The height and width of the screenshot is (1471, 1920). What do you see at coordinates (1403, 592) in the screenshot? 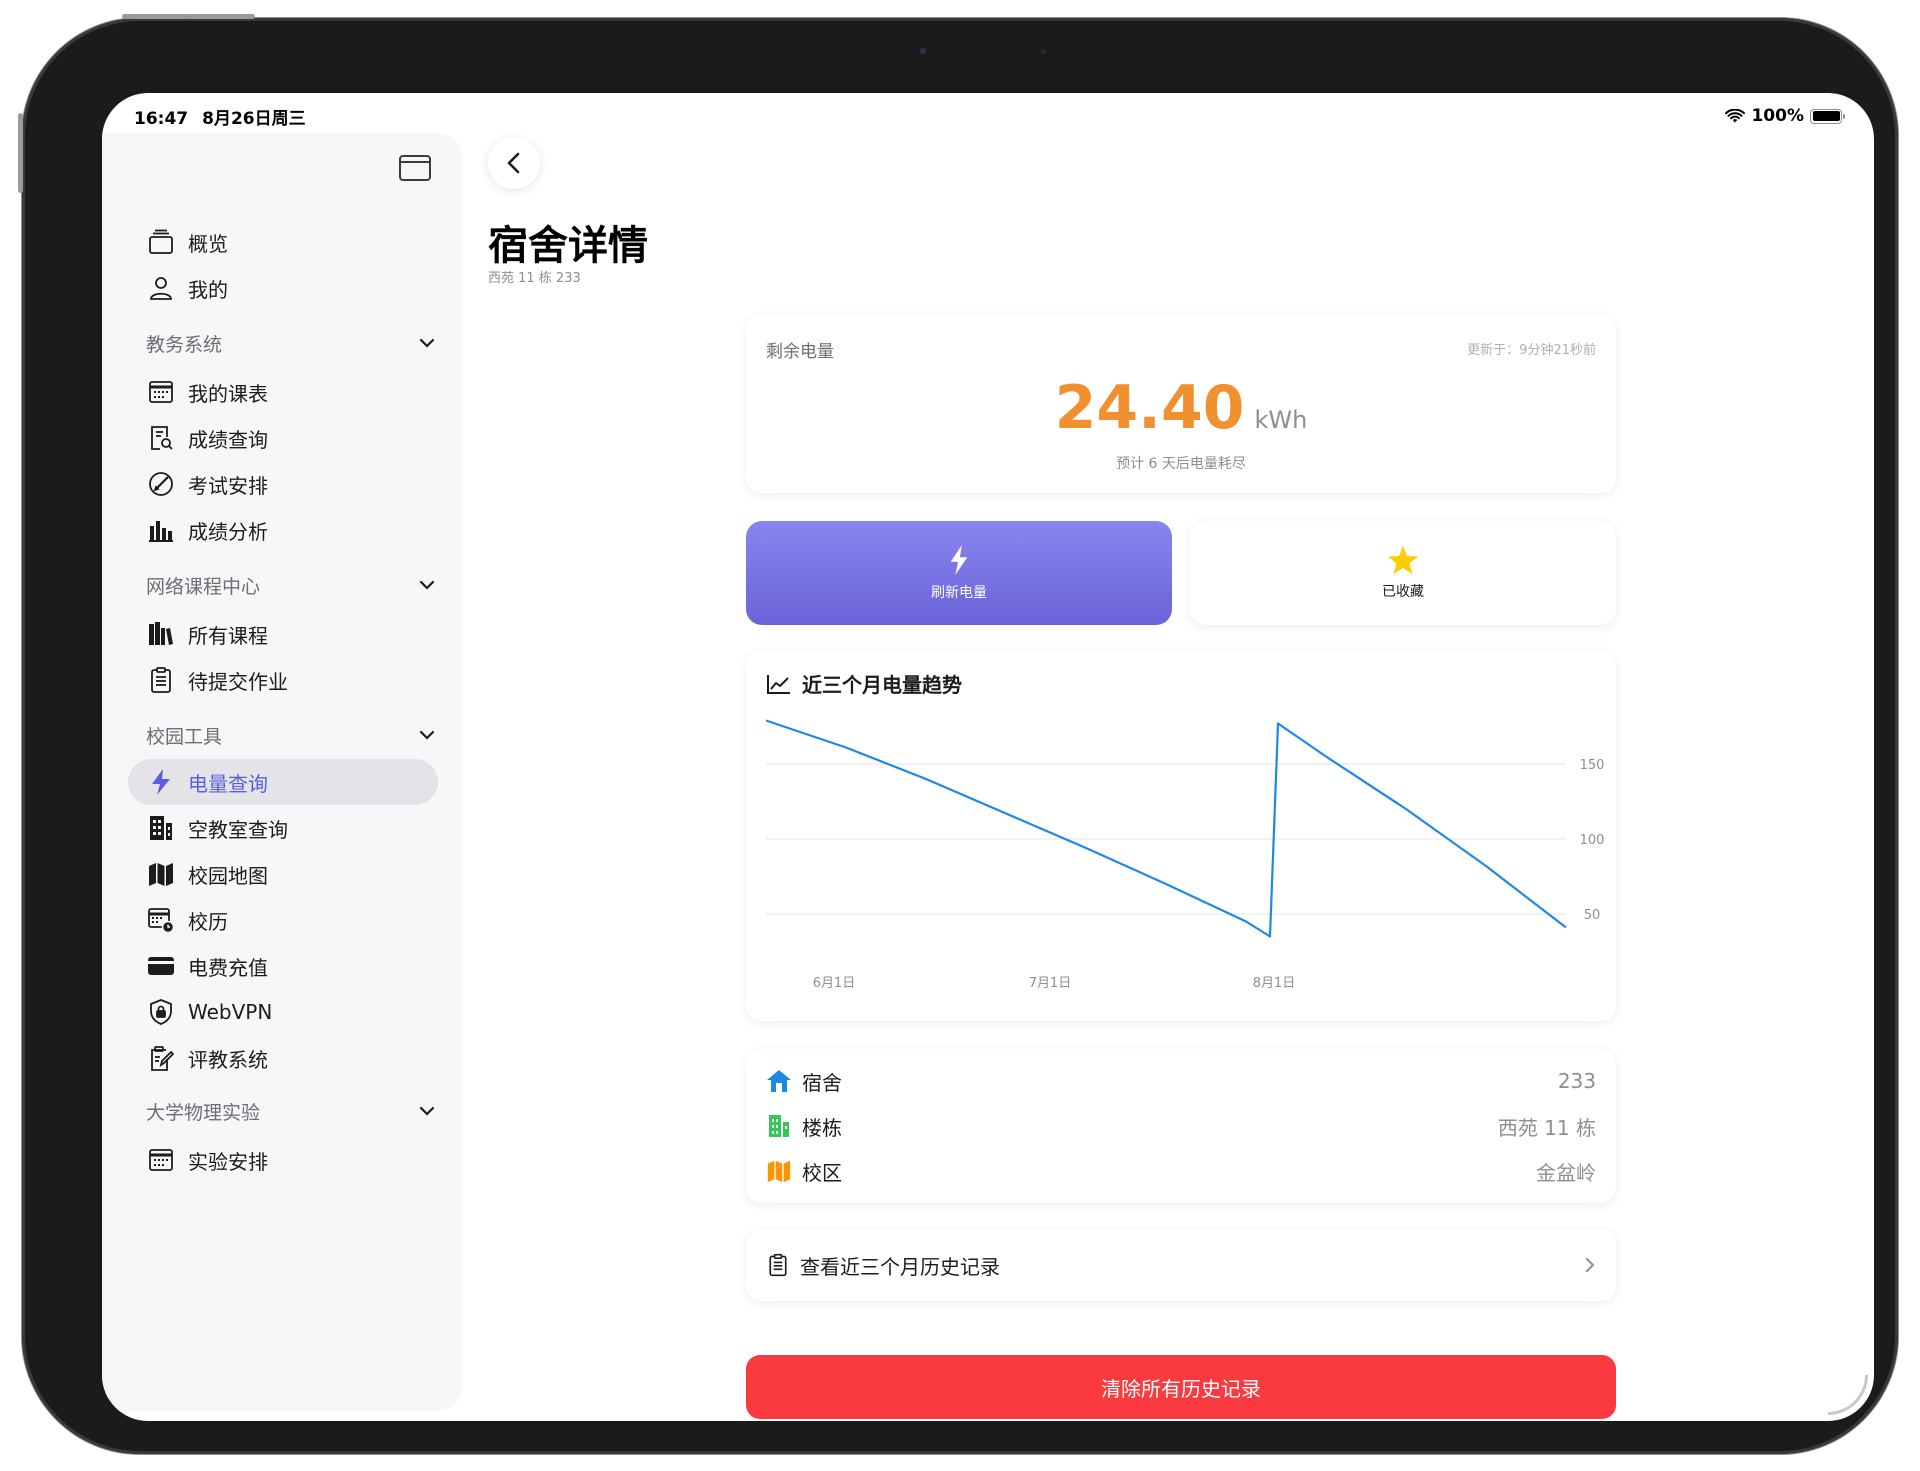
I see `favorite-label: 已收藏` at bounding box center [1403, 592].